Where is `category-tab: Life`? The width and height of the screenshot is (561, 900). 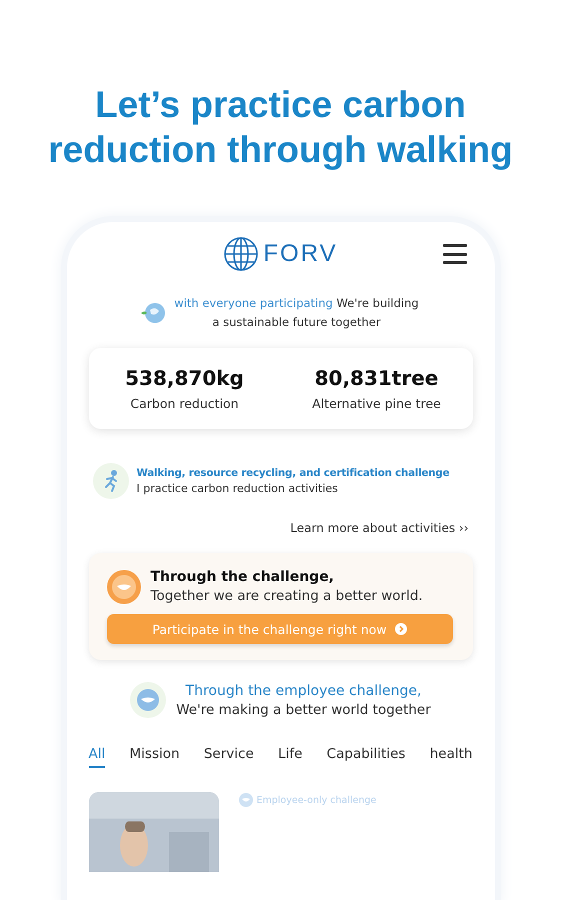 category-tab: Life is located at coordinates (290, 757).